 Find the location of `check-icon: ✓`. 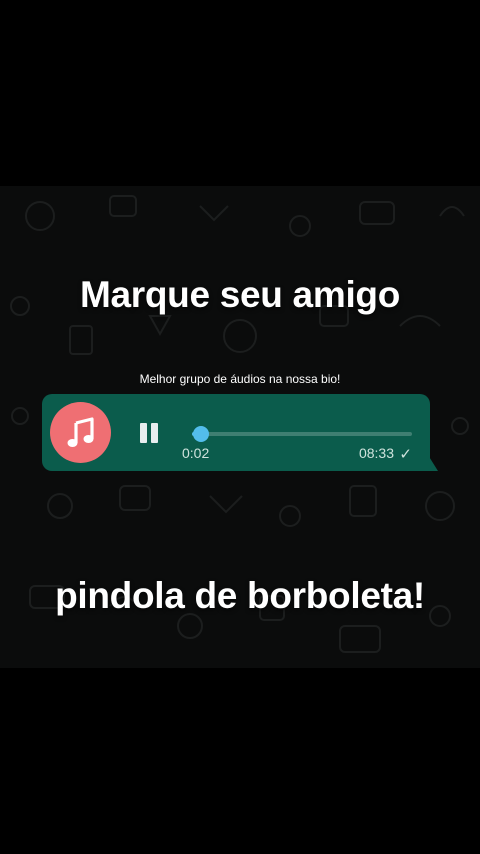

check-icon: ✓ is located at coordinates (405, 454).